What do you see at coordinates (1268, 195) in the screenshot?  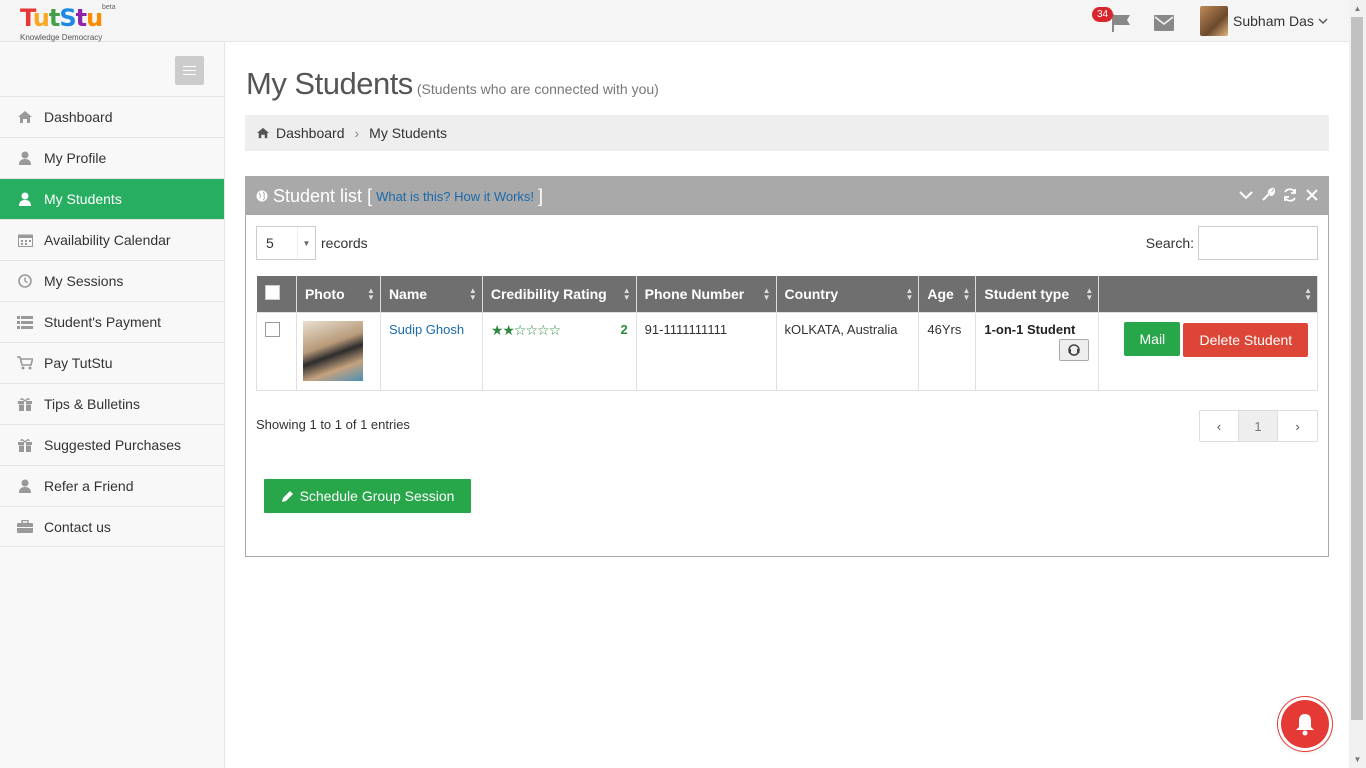 I see `wrench-icon` at bounding box center [1268, 195].